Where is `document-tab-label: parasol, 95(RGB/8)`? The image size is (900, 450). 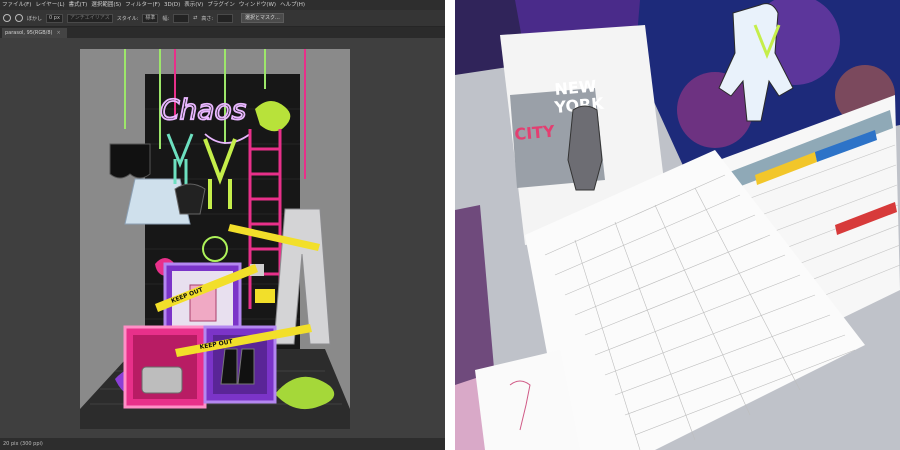
document-tab-label: parasol, 95(RGB/8) is located at coordinates (29, 33).